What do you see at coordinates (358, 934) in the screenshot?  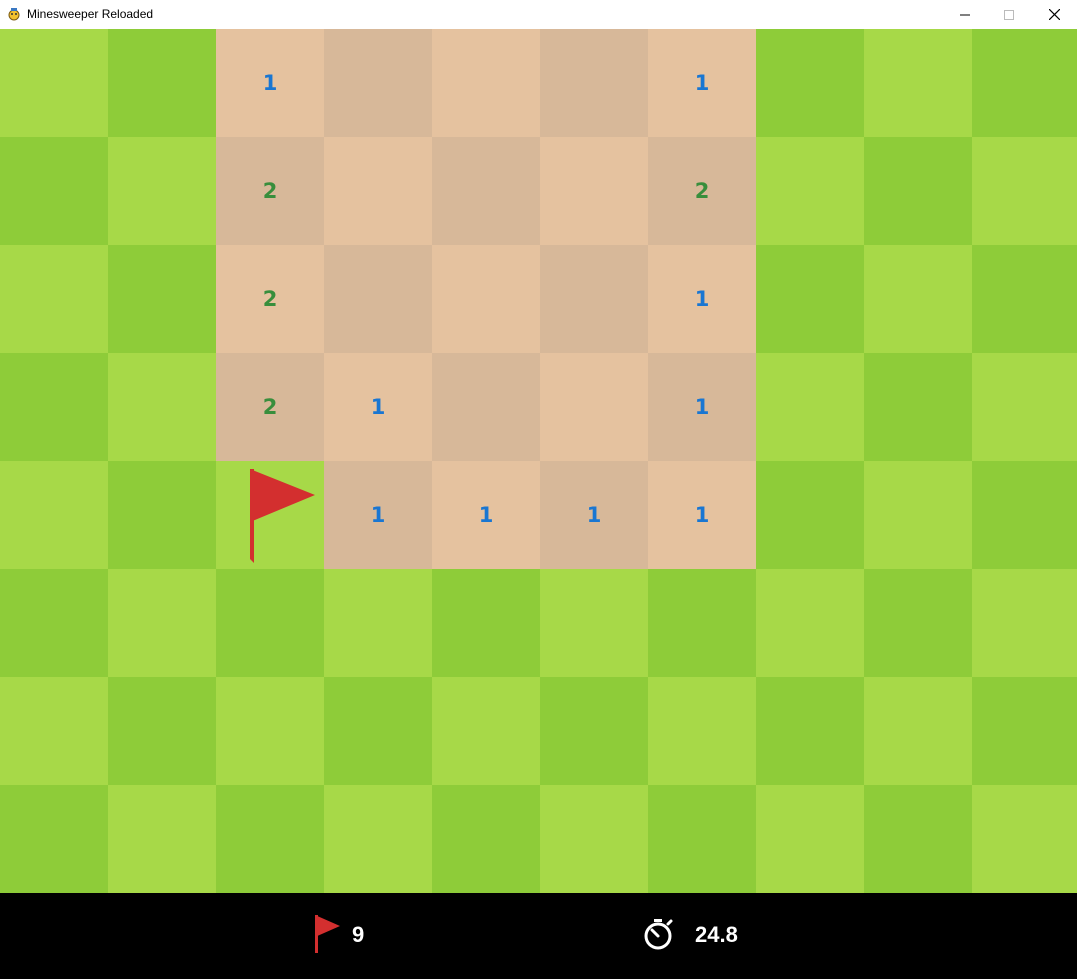 I see `flags-remaining: 9` at bounding box center [358, 934].